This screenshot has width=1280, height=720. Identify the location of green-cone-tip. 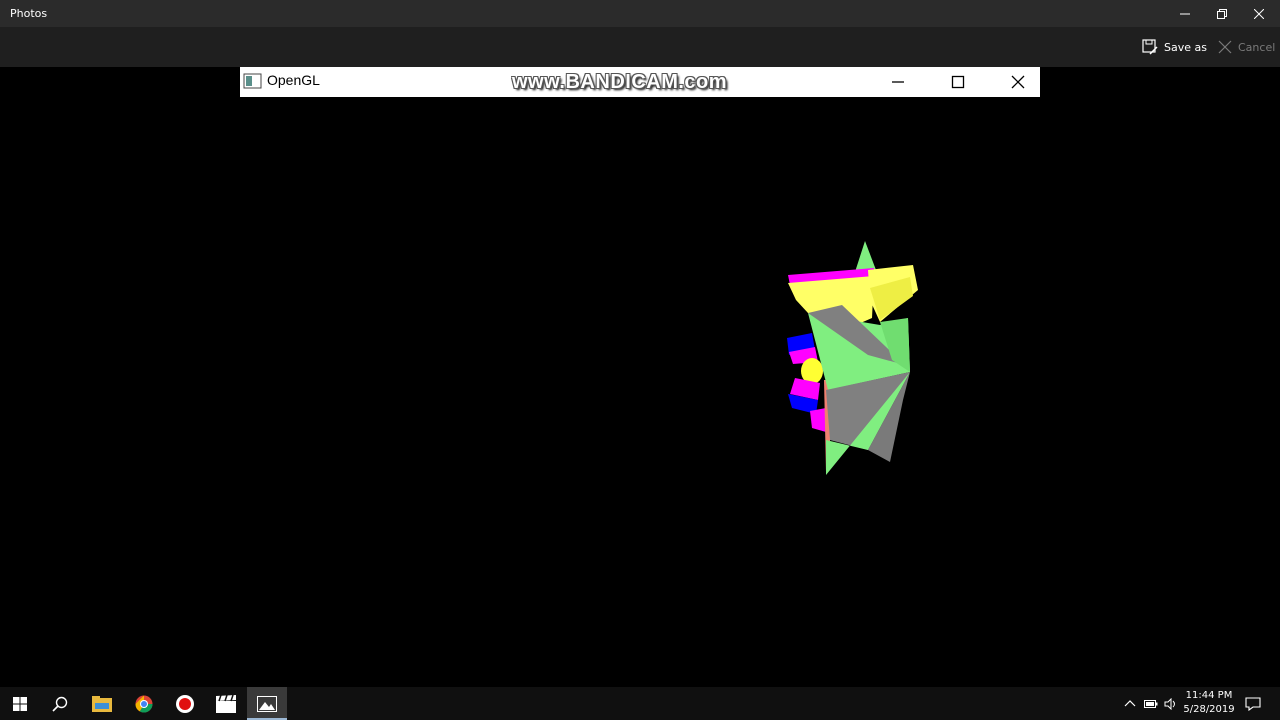
(865, 256).